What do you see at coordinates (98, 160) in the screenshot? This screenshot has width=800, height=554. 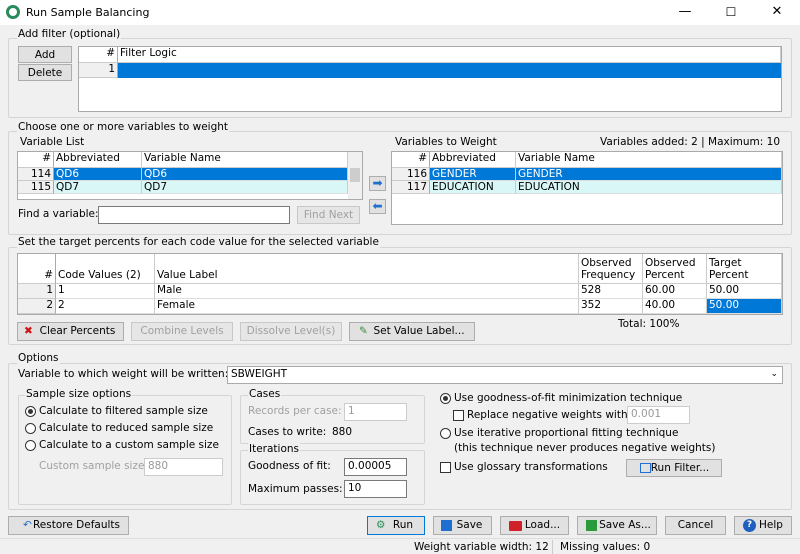 I see `col-abbreviated: Abbreviated` at bounding box center [98, 160].